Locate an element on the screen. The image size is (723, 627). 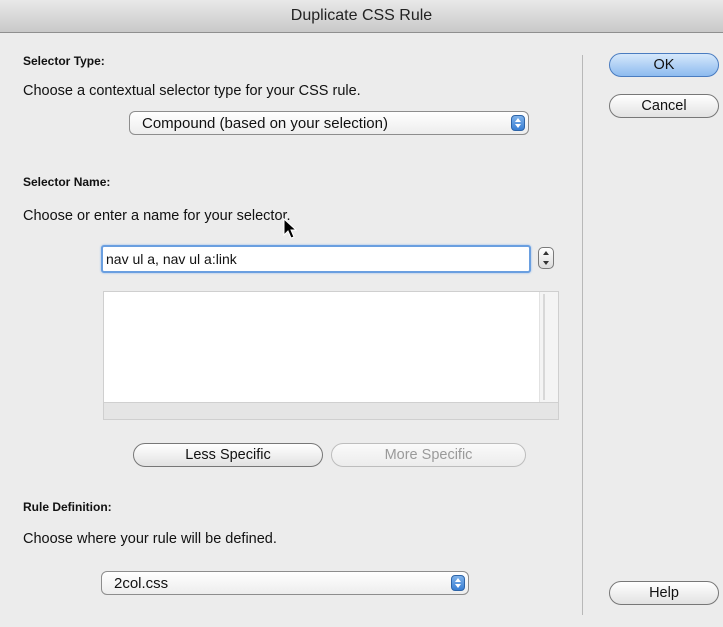
selector-type-popup: Compound (based on your selection) is located at coordinates (329, 123).